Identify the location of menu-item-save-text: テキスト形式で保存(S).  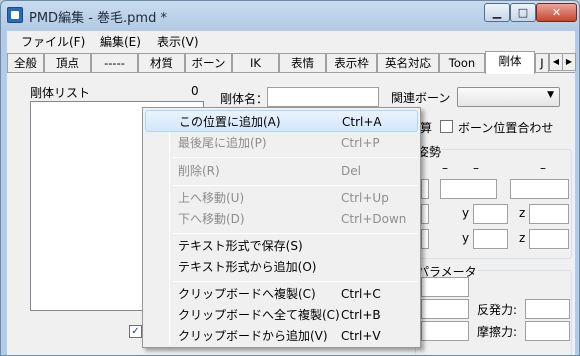
(281, 246).